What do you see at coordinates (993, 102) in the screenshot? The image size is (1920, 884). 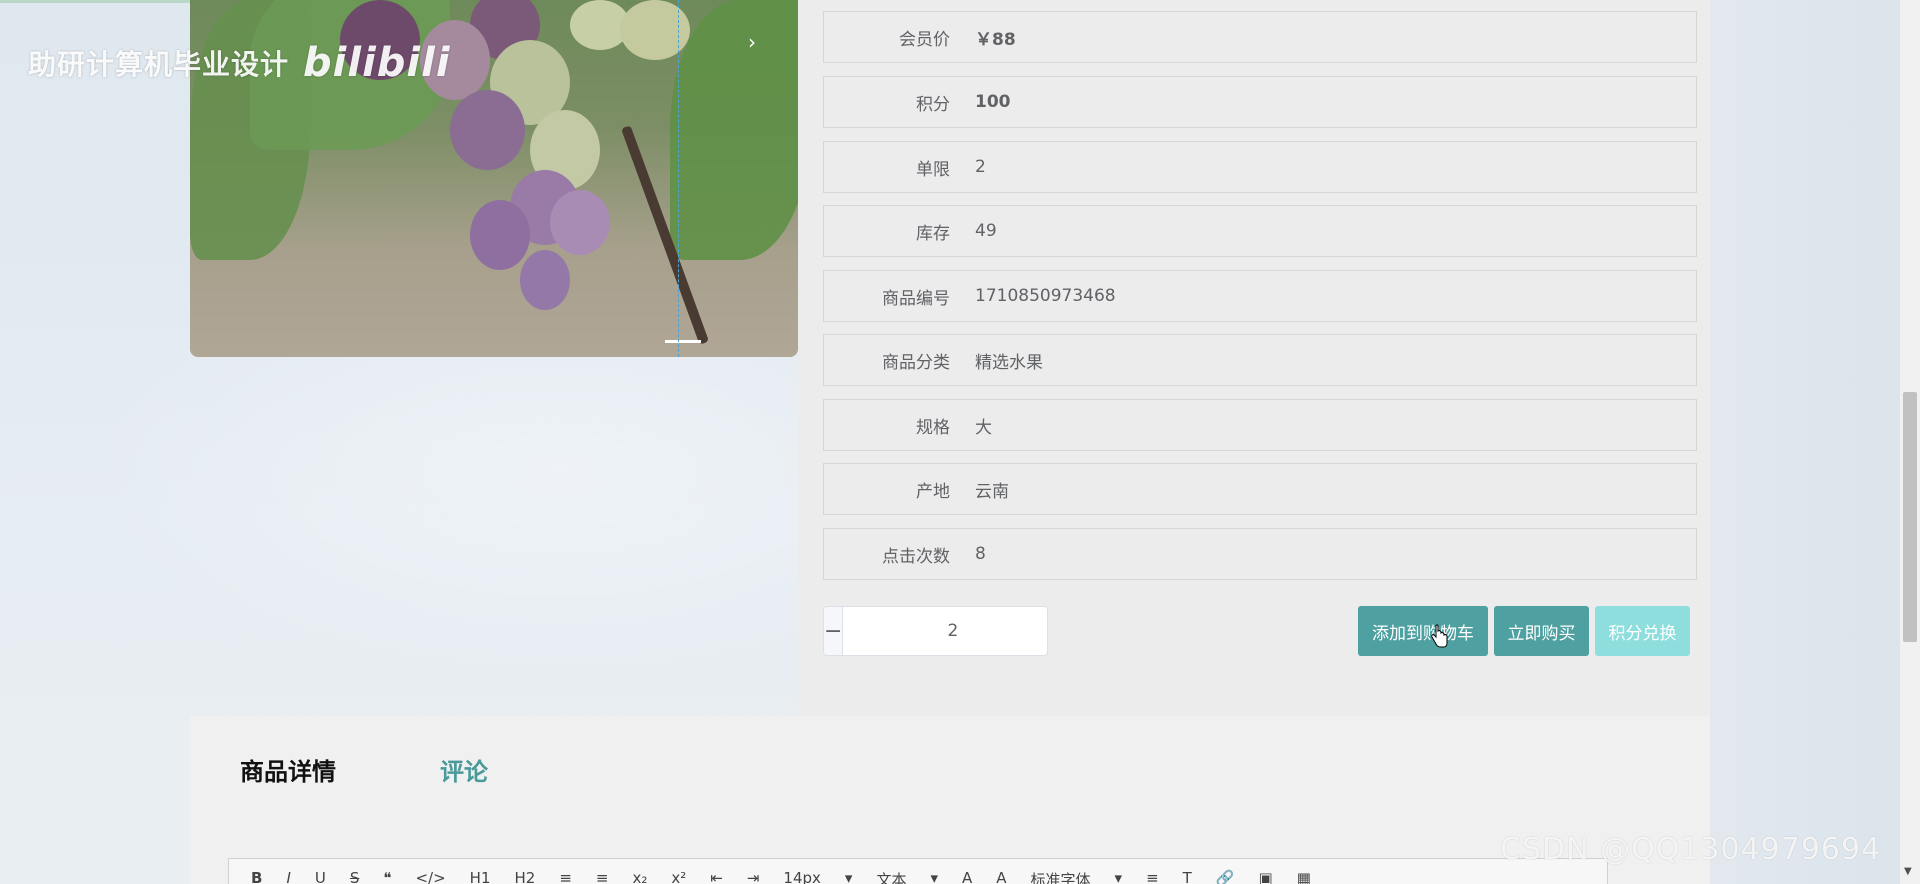 I see `info-value: 100` at bounding box center [993, 102].